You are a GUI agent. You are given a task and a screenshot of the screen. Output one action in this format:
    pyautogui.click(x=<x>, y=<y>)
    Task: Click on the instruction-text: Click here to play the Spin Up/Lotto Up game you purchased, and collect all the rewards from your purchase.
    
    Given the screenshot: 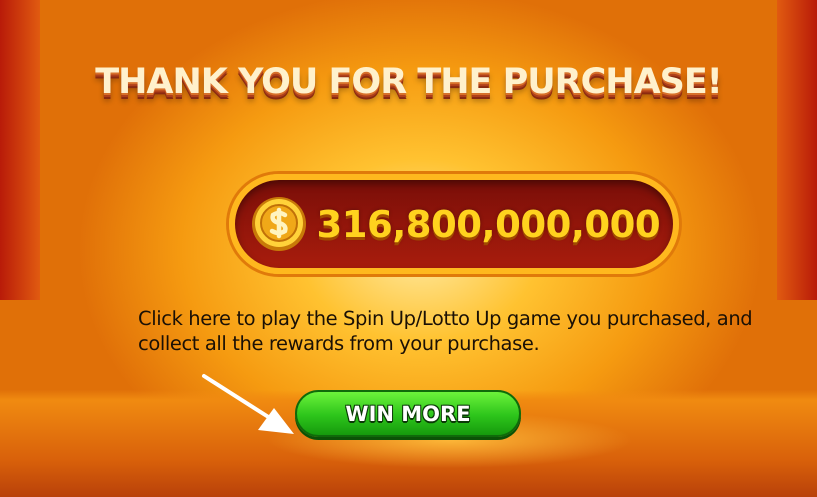 What is the action you would take?
    pyautogui.click(x=446, y=331)
    